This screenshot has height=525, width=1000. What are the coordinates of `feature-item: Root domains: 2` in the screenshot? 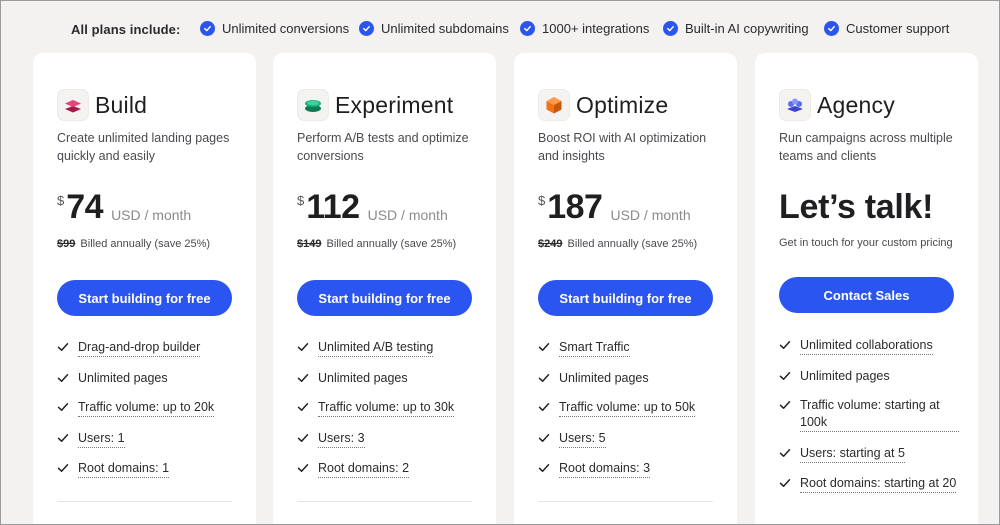 It's located at (387, 469).